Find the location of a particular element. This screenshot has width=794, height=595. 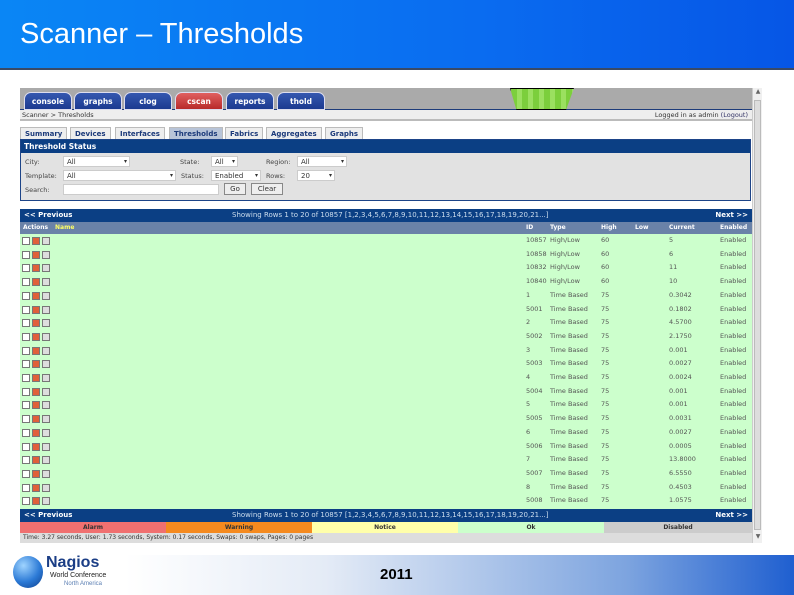

cell-enabled: Enabled is located at coordinates (733, 294).